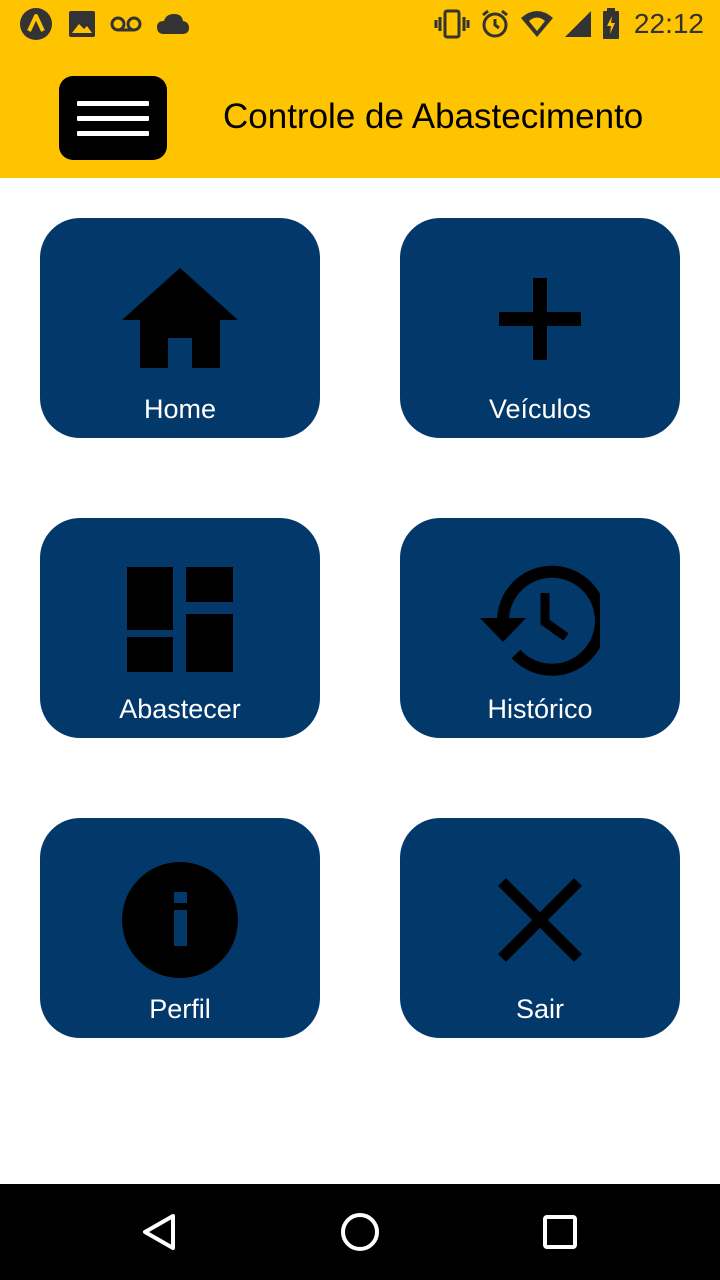 This screenshot has width=720, height=1280. Describe the element at coordinates (126, 24) in the screenshot. I see `voicemail-icon` at that location.